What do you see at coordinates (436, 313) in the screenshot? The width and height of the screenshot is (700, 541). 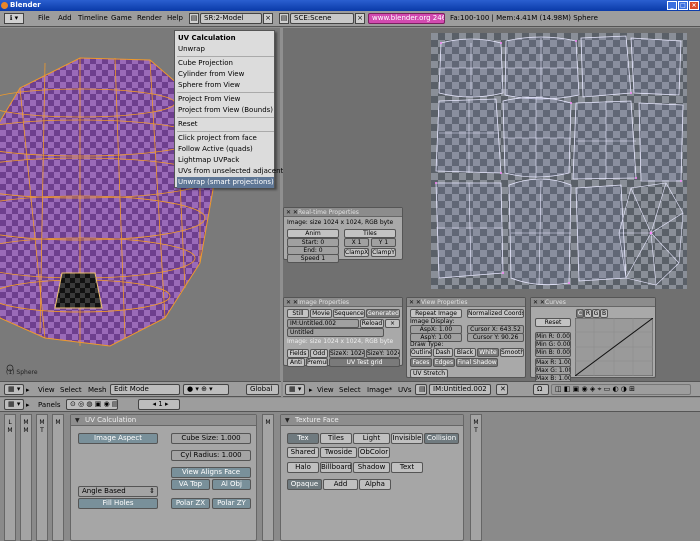 I see `repeat-image-button: Repeat Image` at bounding box center [436, 313].